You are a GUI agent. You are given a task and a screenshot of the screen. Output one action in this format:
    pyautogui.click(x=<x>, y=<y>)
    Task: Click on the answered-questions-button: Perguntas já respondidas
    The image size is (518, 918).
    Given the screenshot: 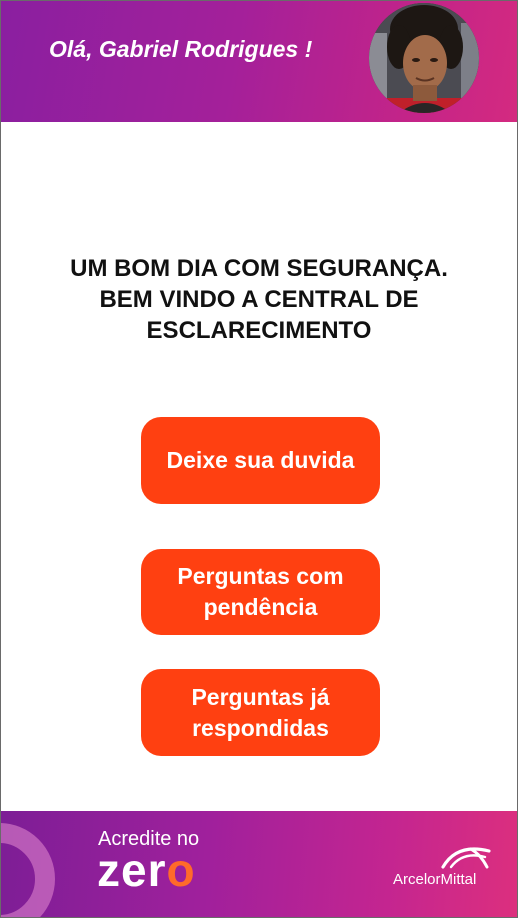 What is the action you would take?
    pyautogui.click(x=260, y=712)
    